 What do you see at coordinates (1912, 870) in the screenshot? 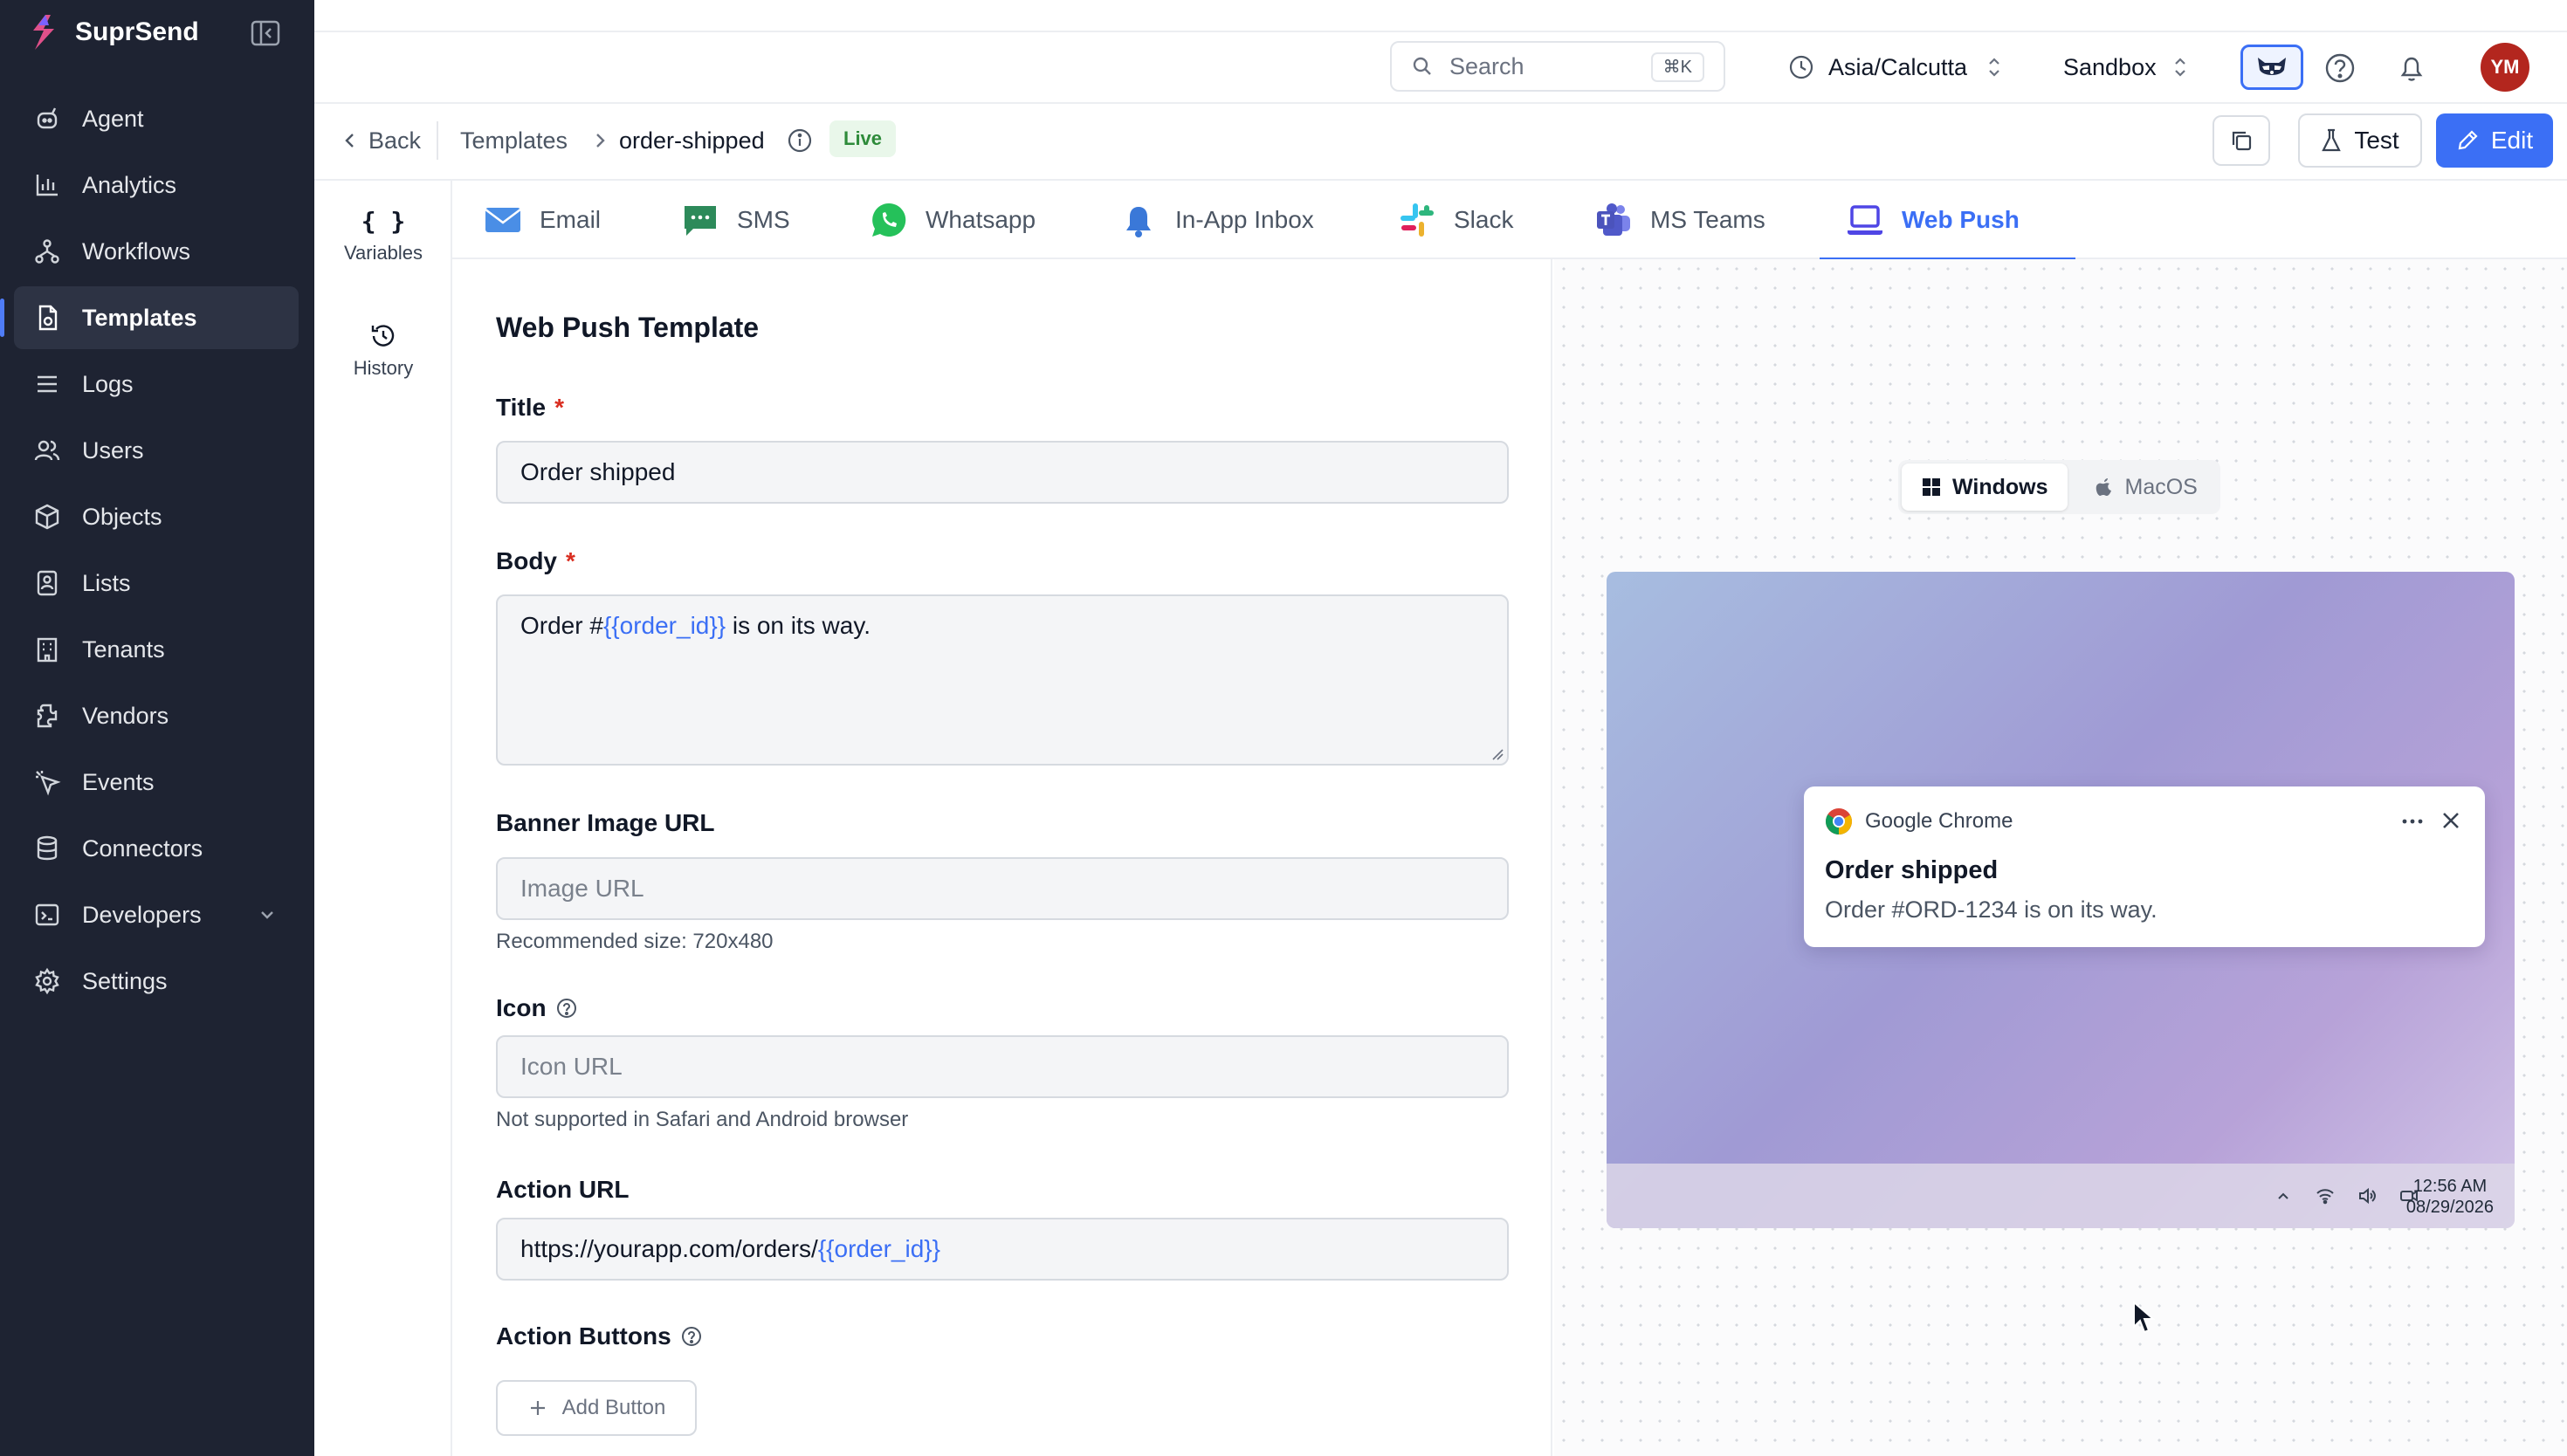
I see `notification-title: Order shipped` at bounding box center [1912, 870].